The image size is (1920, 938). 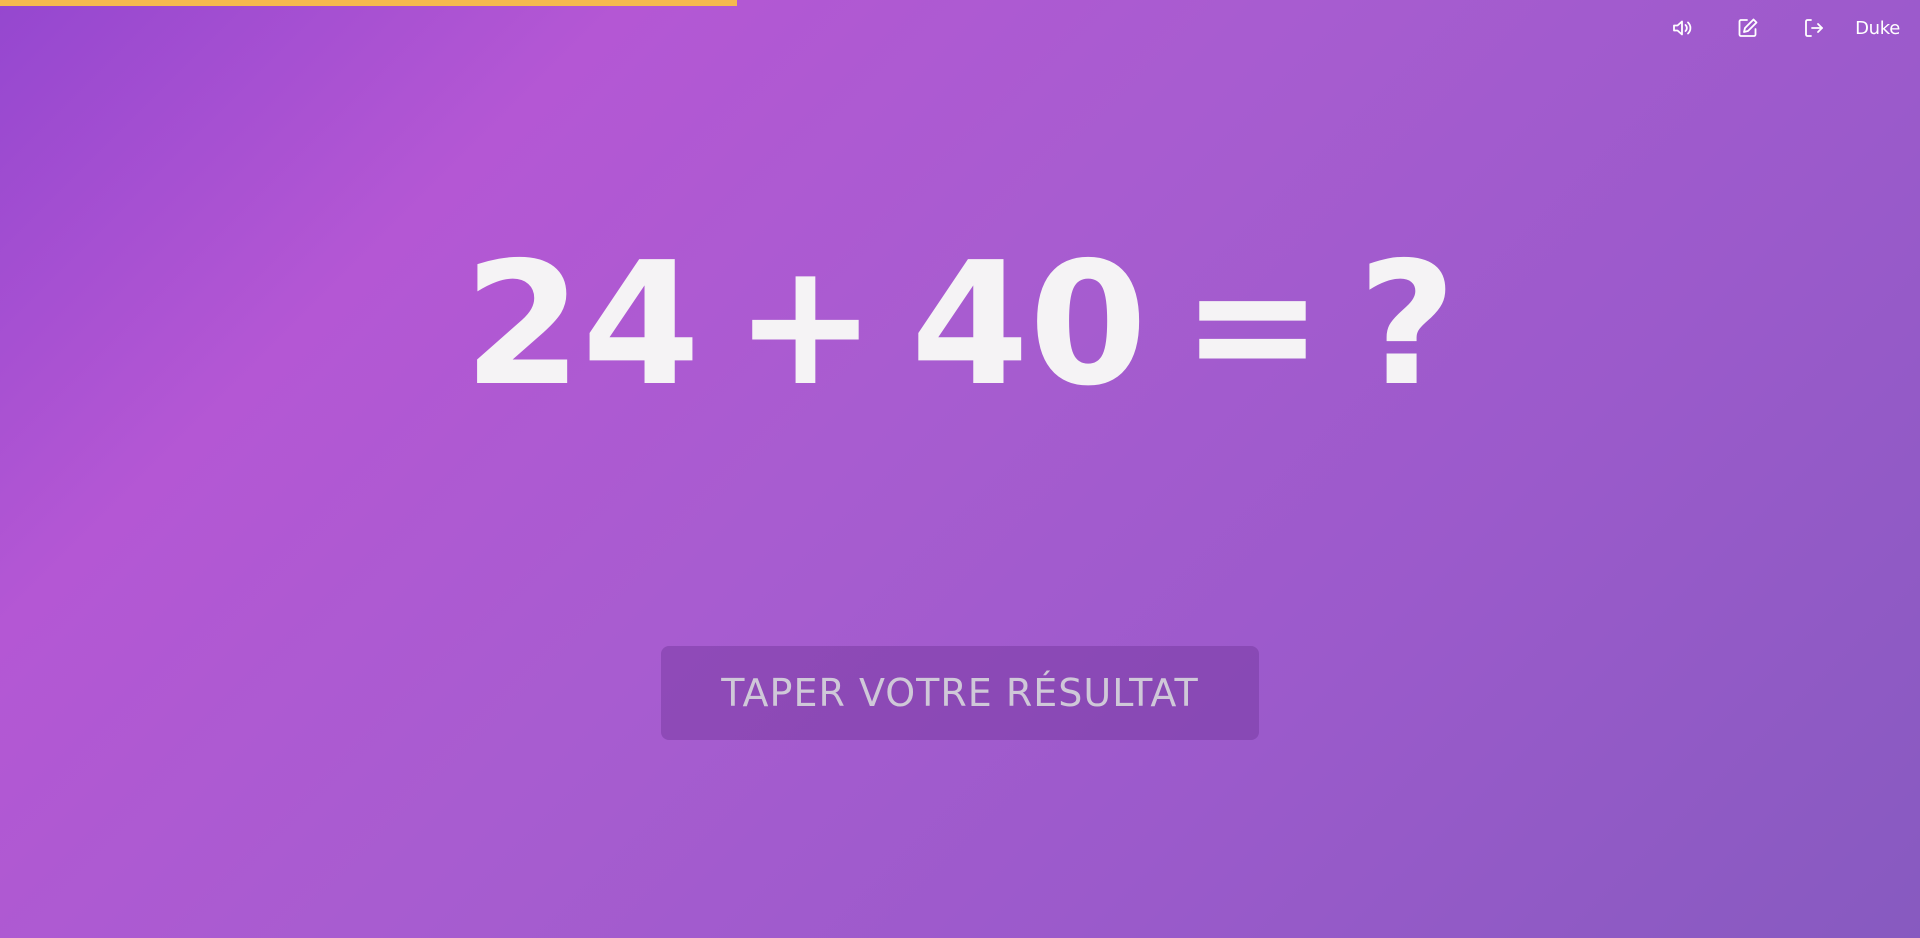 What do you see at coordinates (1877, 28) in the screenshot?
I see `user-name: Duke` at bounding box center [1877, 28].